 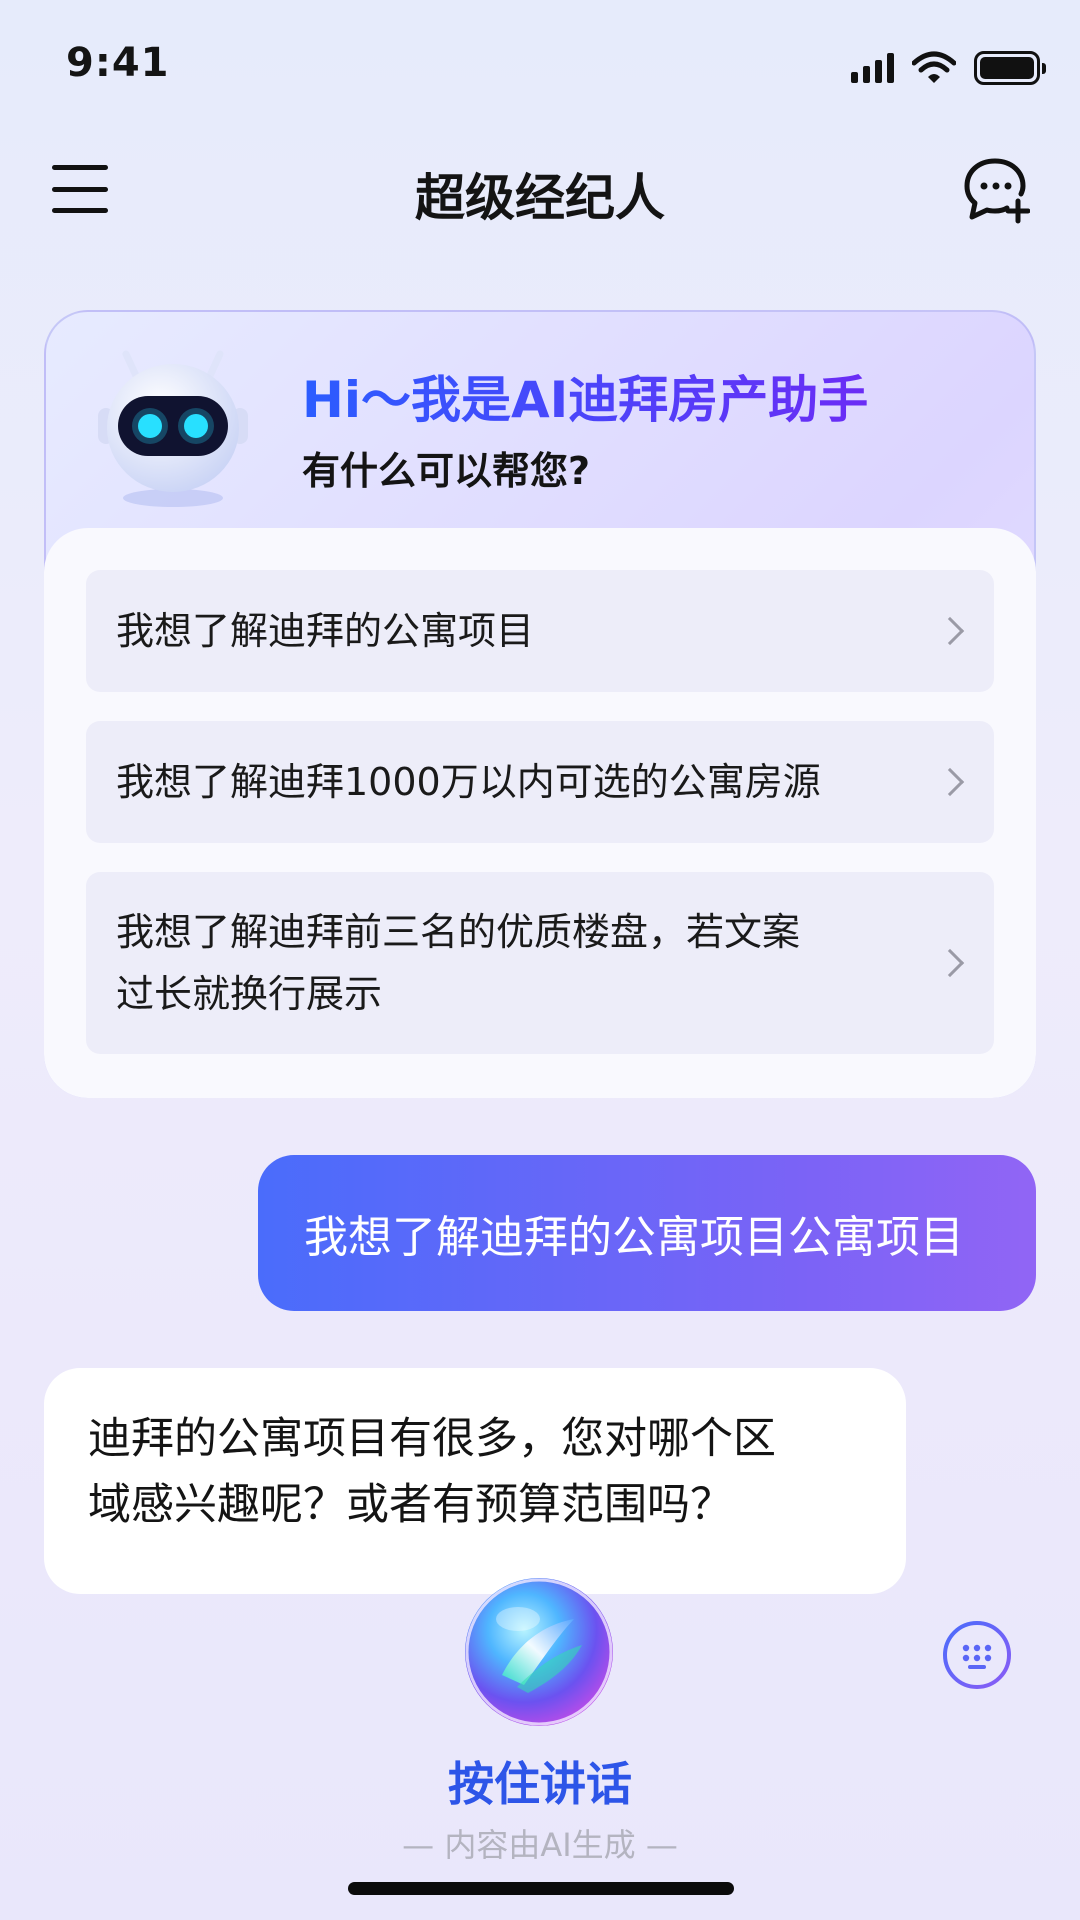 I want to click on keyboard-icon, so click(x=977, y=1655).